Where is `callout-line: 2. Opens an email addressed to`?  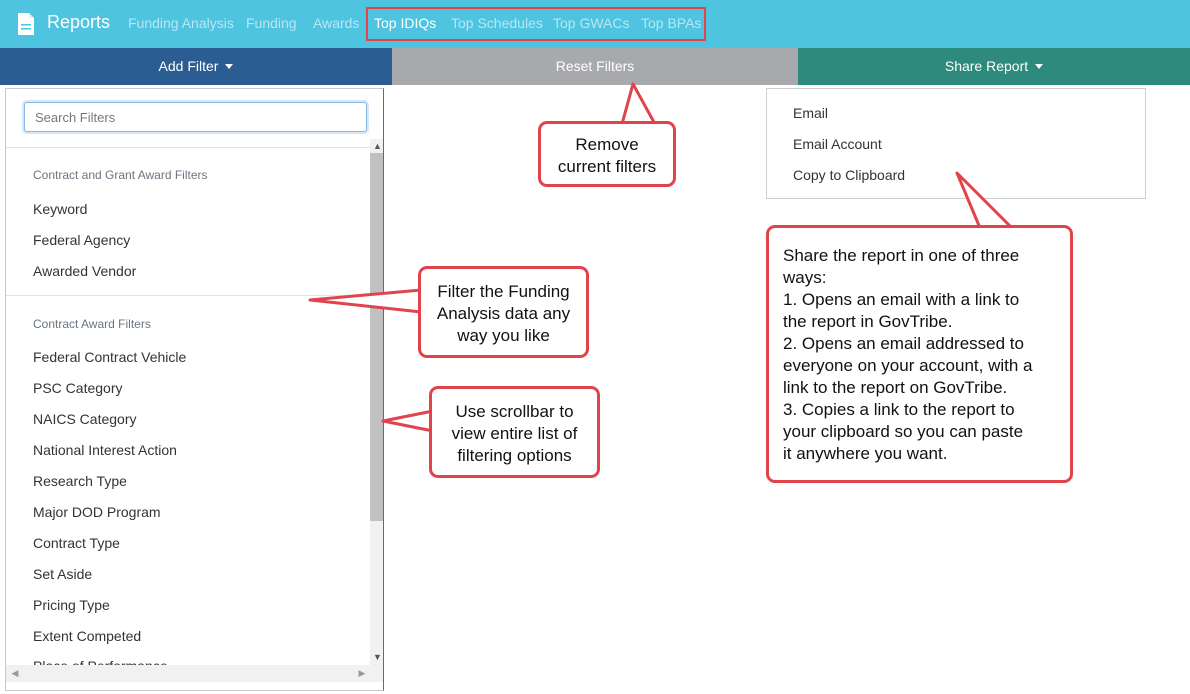 callout-line: 2. Opens an email addressed to is located at coordinates (903, 343).